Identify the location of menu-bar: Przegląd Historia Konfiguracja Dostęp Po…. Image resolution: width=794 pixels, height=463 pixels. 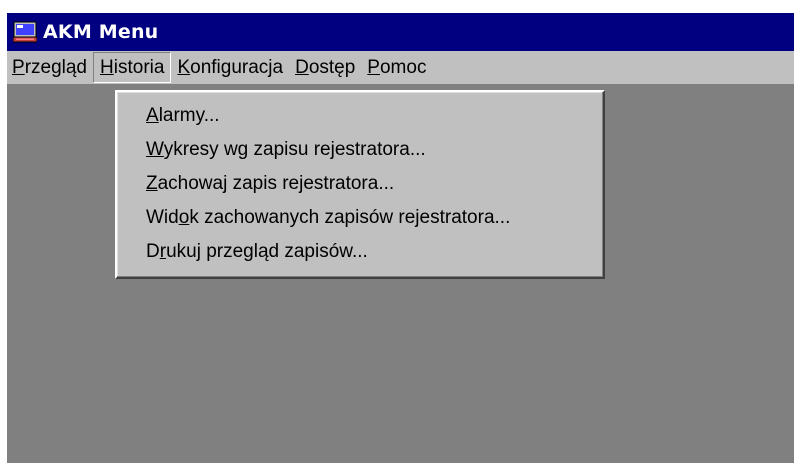
(400, 67).